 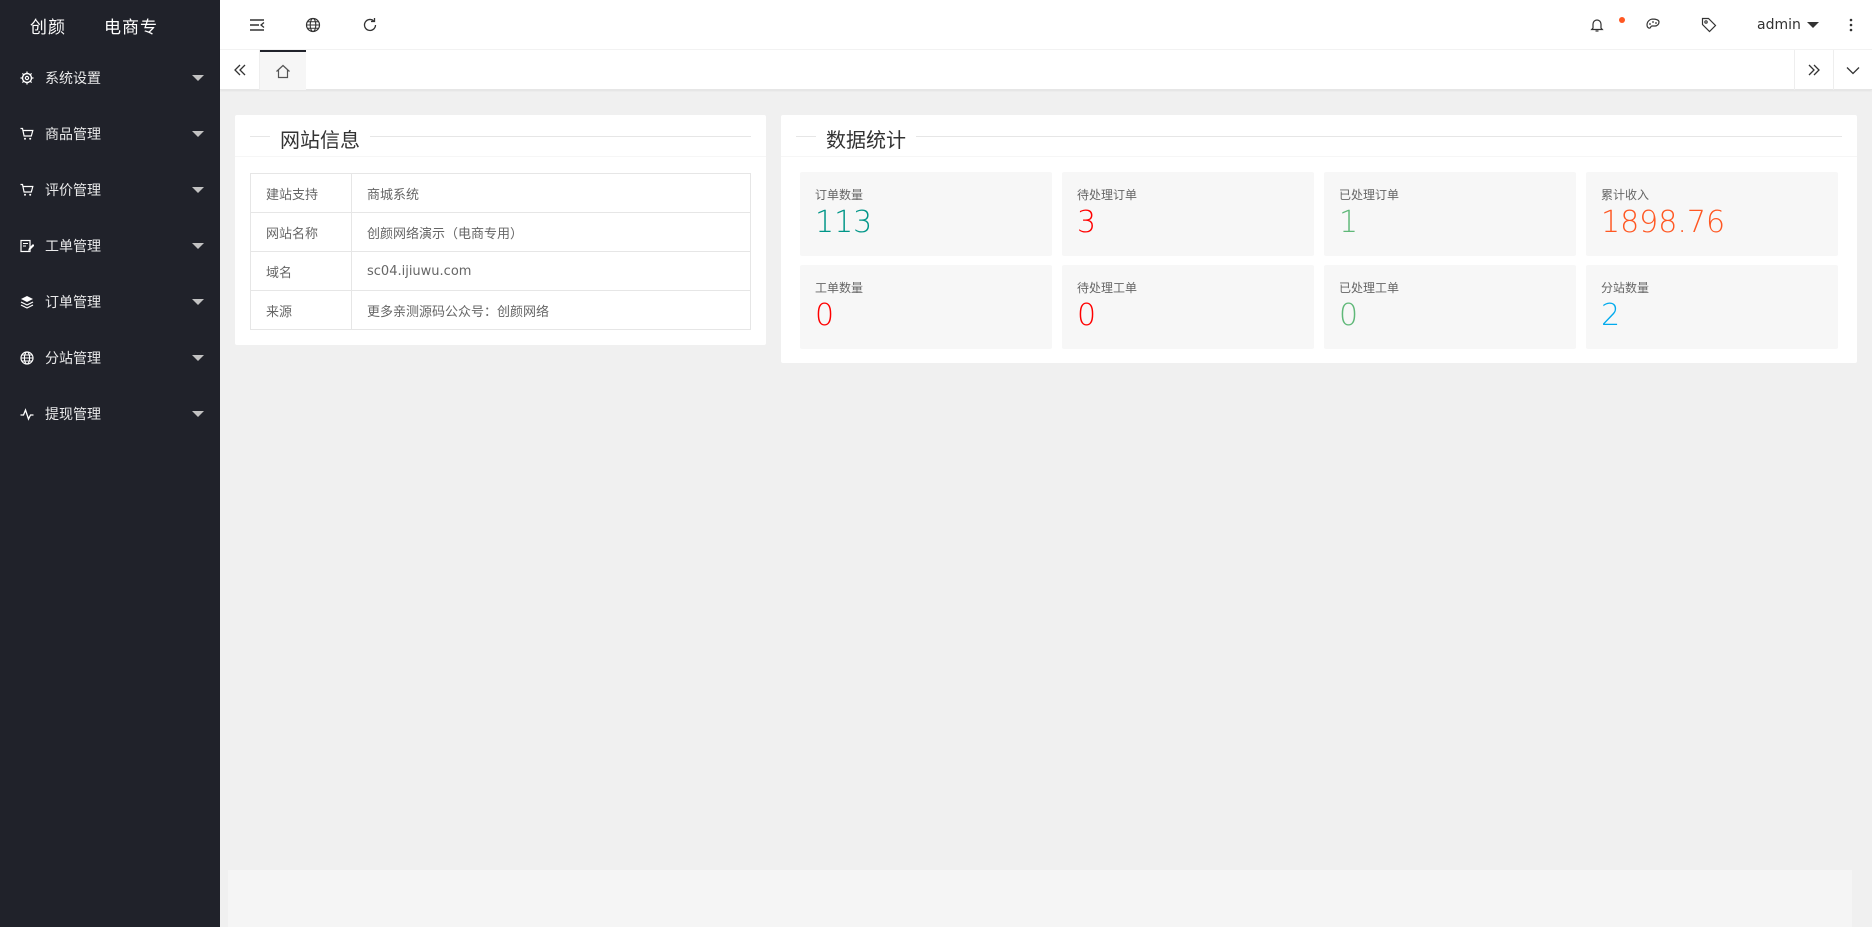 I want to click on table-row: 网站名称 创颜网络演示（电商专用）, so click(x=500, y=232).